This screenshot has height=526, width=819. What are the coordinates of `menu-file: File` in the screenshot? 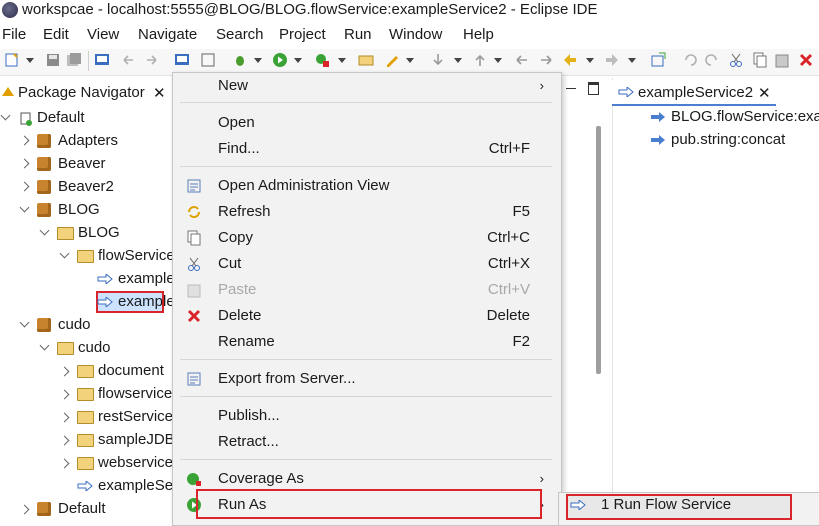 It's located at (14, 34).